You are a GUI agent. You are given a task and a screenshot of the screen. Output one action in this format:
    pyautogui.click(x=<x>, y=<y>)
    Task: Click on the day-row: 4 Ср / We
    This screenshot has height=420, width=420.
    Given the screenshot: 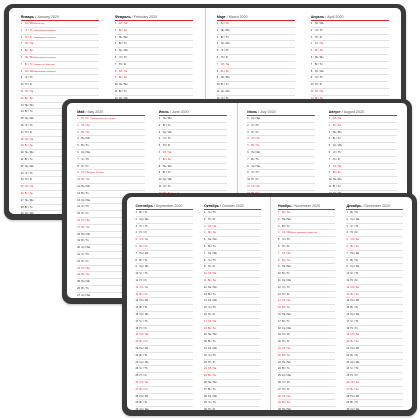 What is the action you would take?
    pyautogui.click(x=256, y=45)
    